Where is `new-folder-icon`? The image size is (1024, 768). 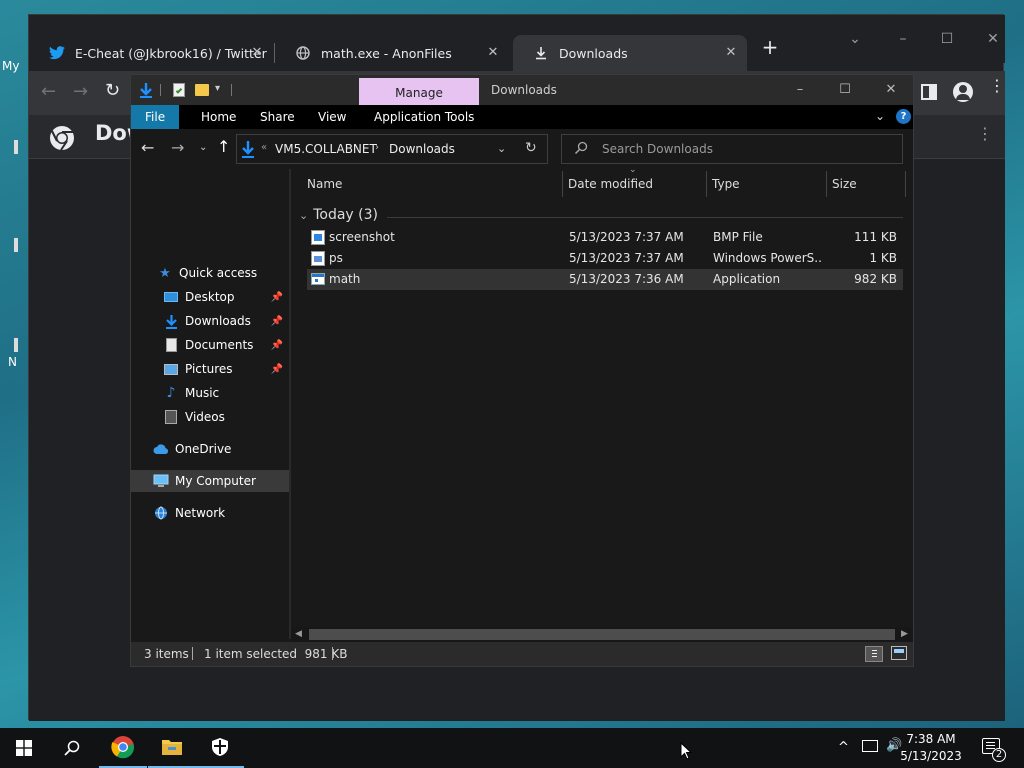
new-folder-icon is located at coordinates (202, 90).